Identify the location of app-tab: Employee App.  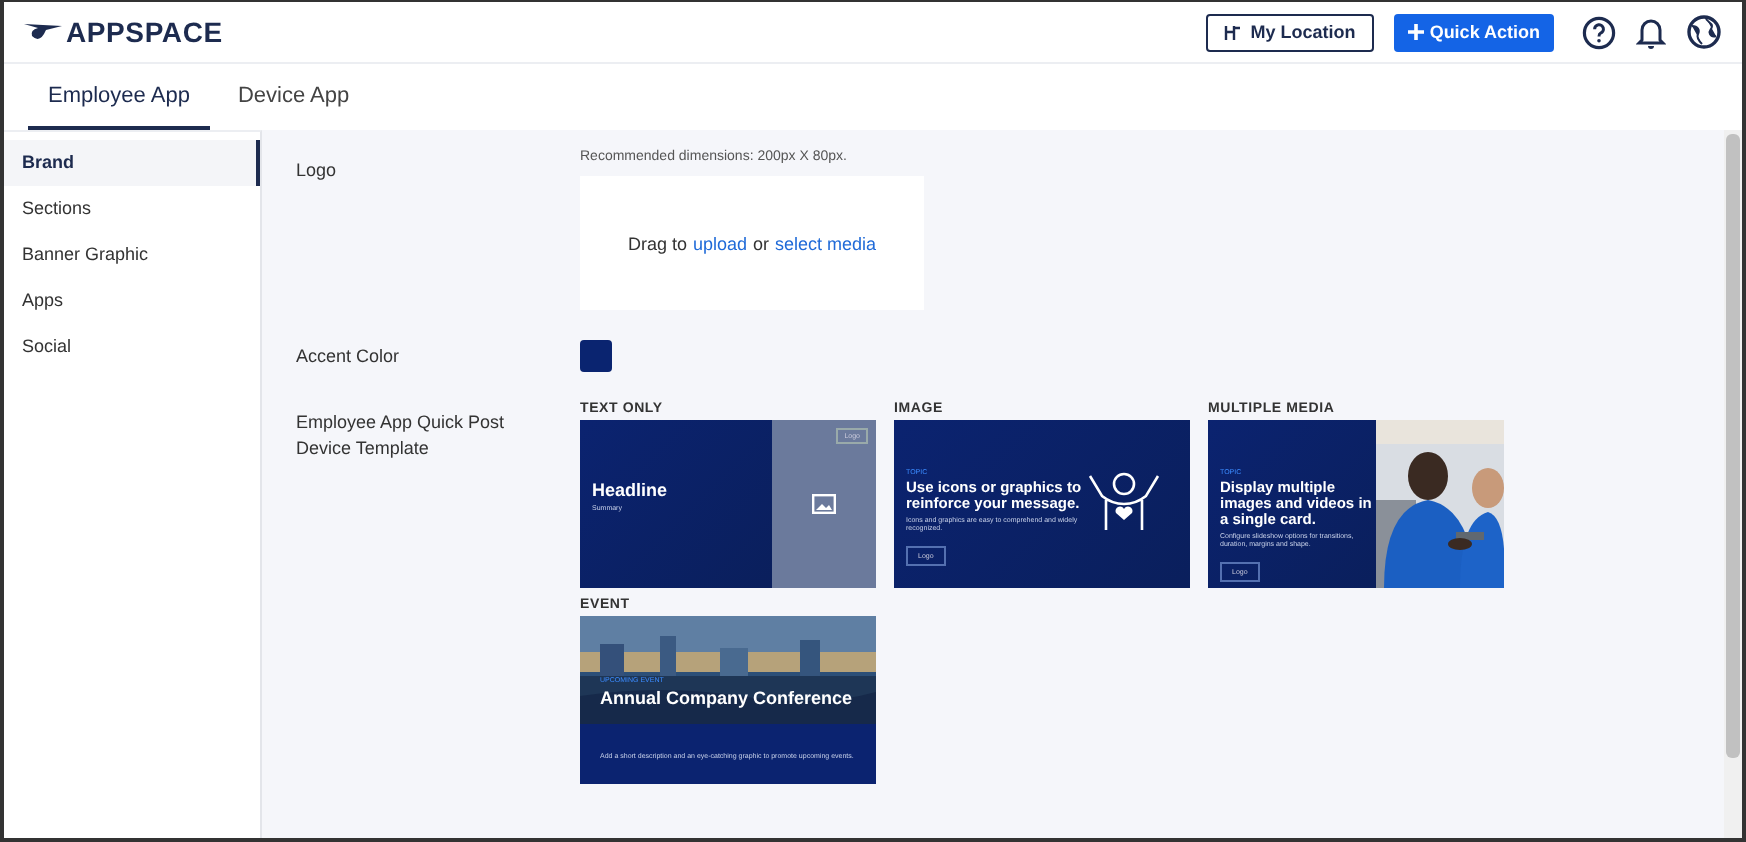
(119, 97).